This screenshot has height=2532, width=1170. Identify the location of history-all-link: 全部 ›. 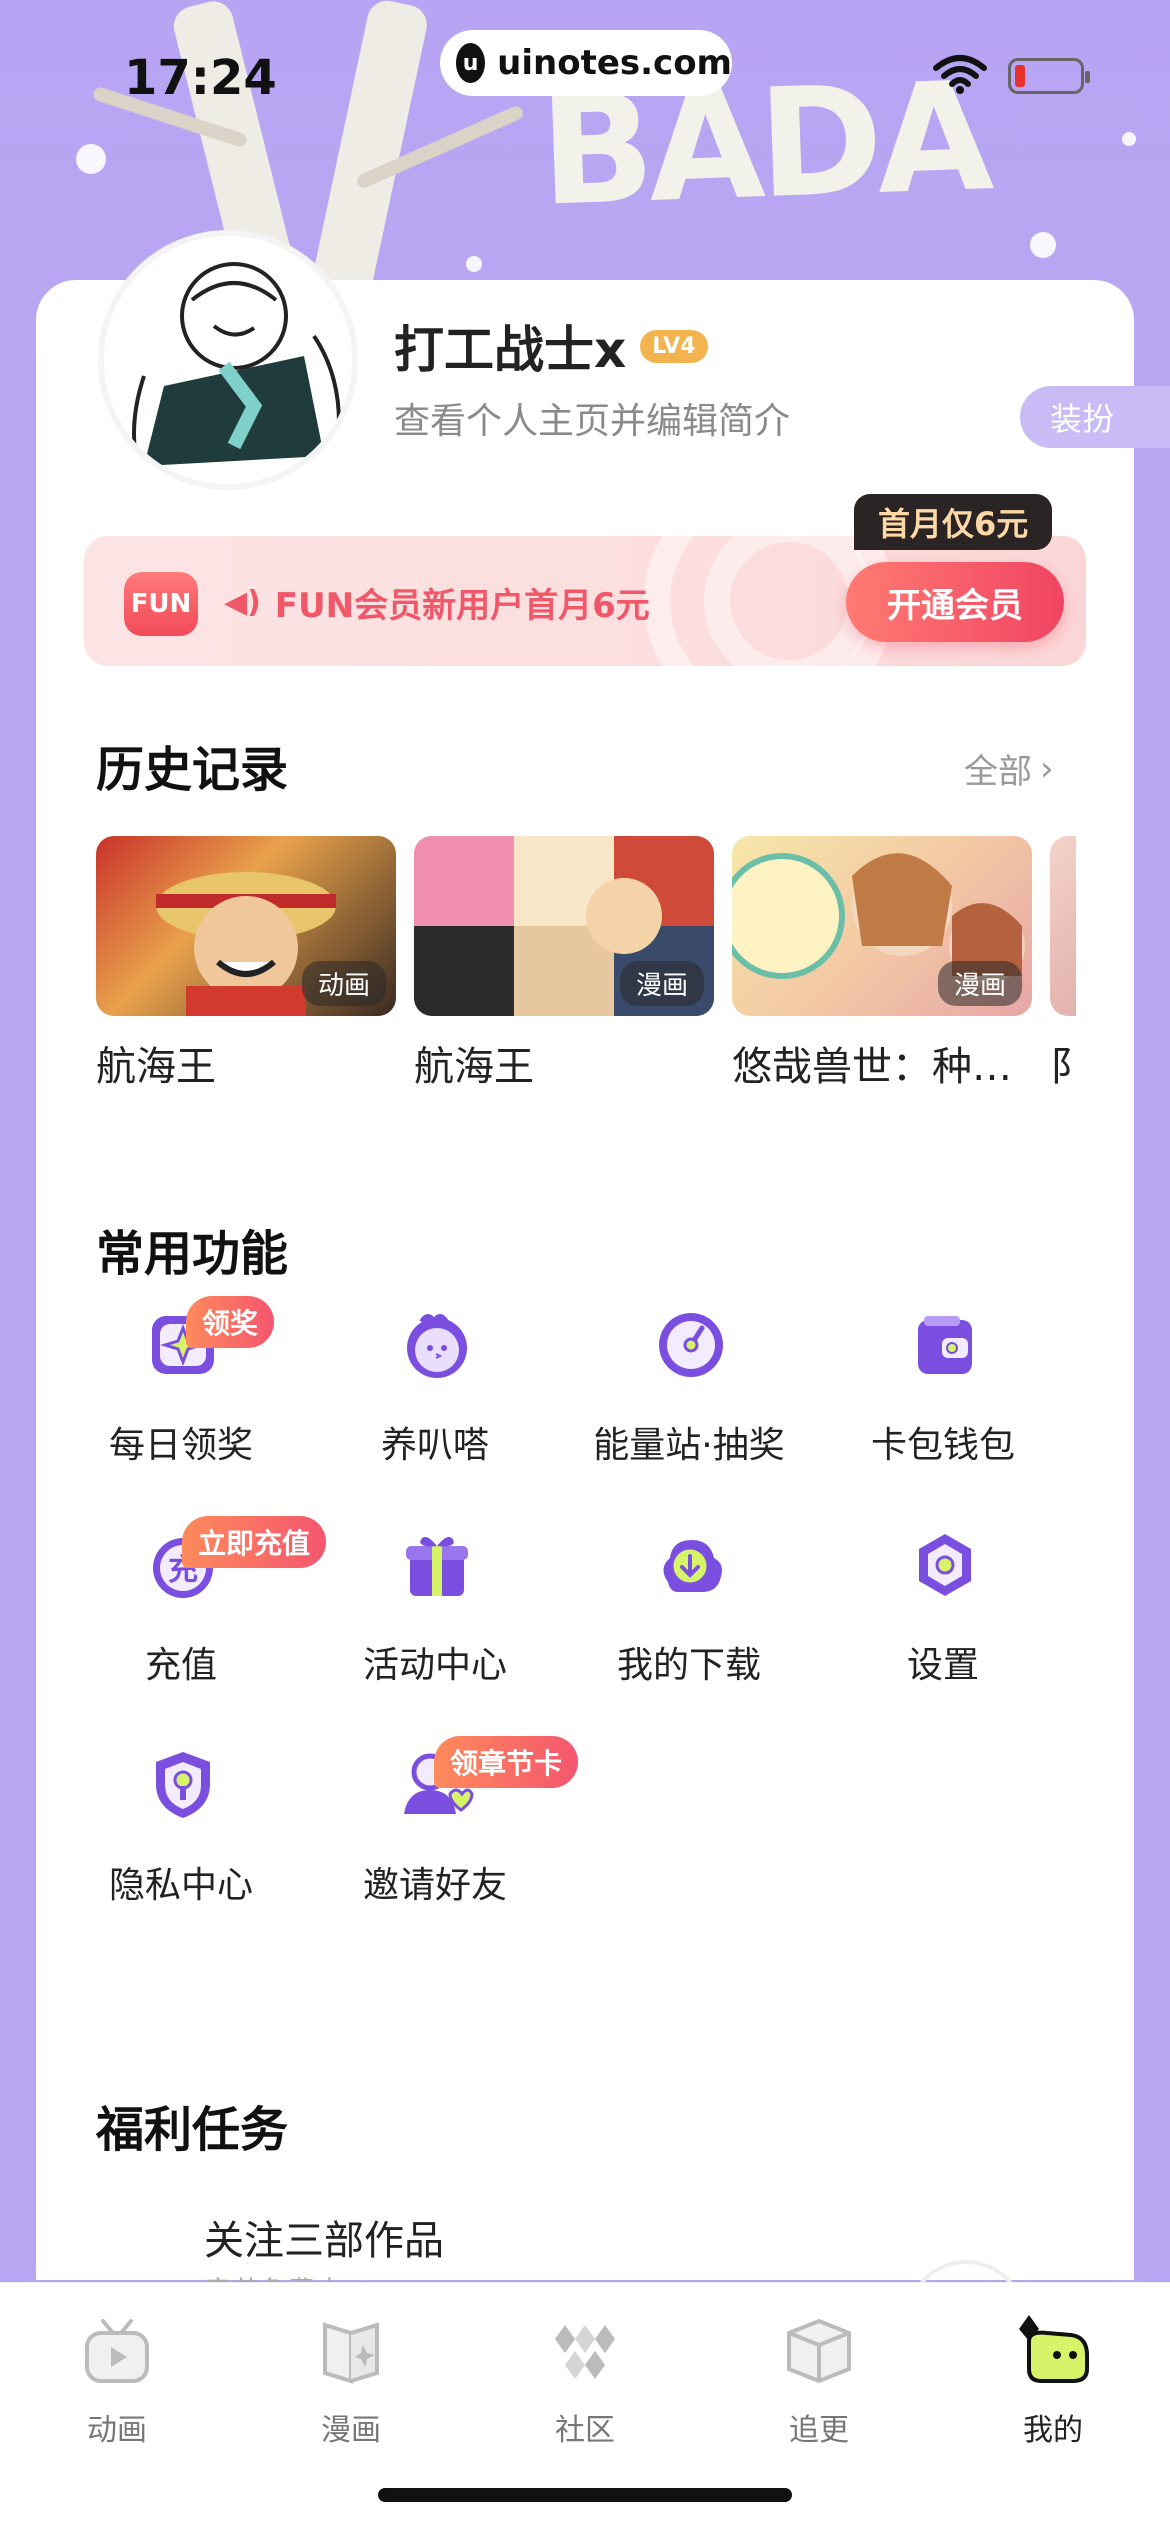
(1009, 768).